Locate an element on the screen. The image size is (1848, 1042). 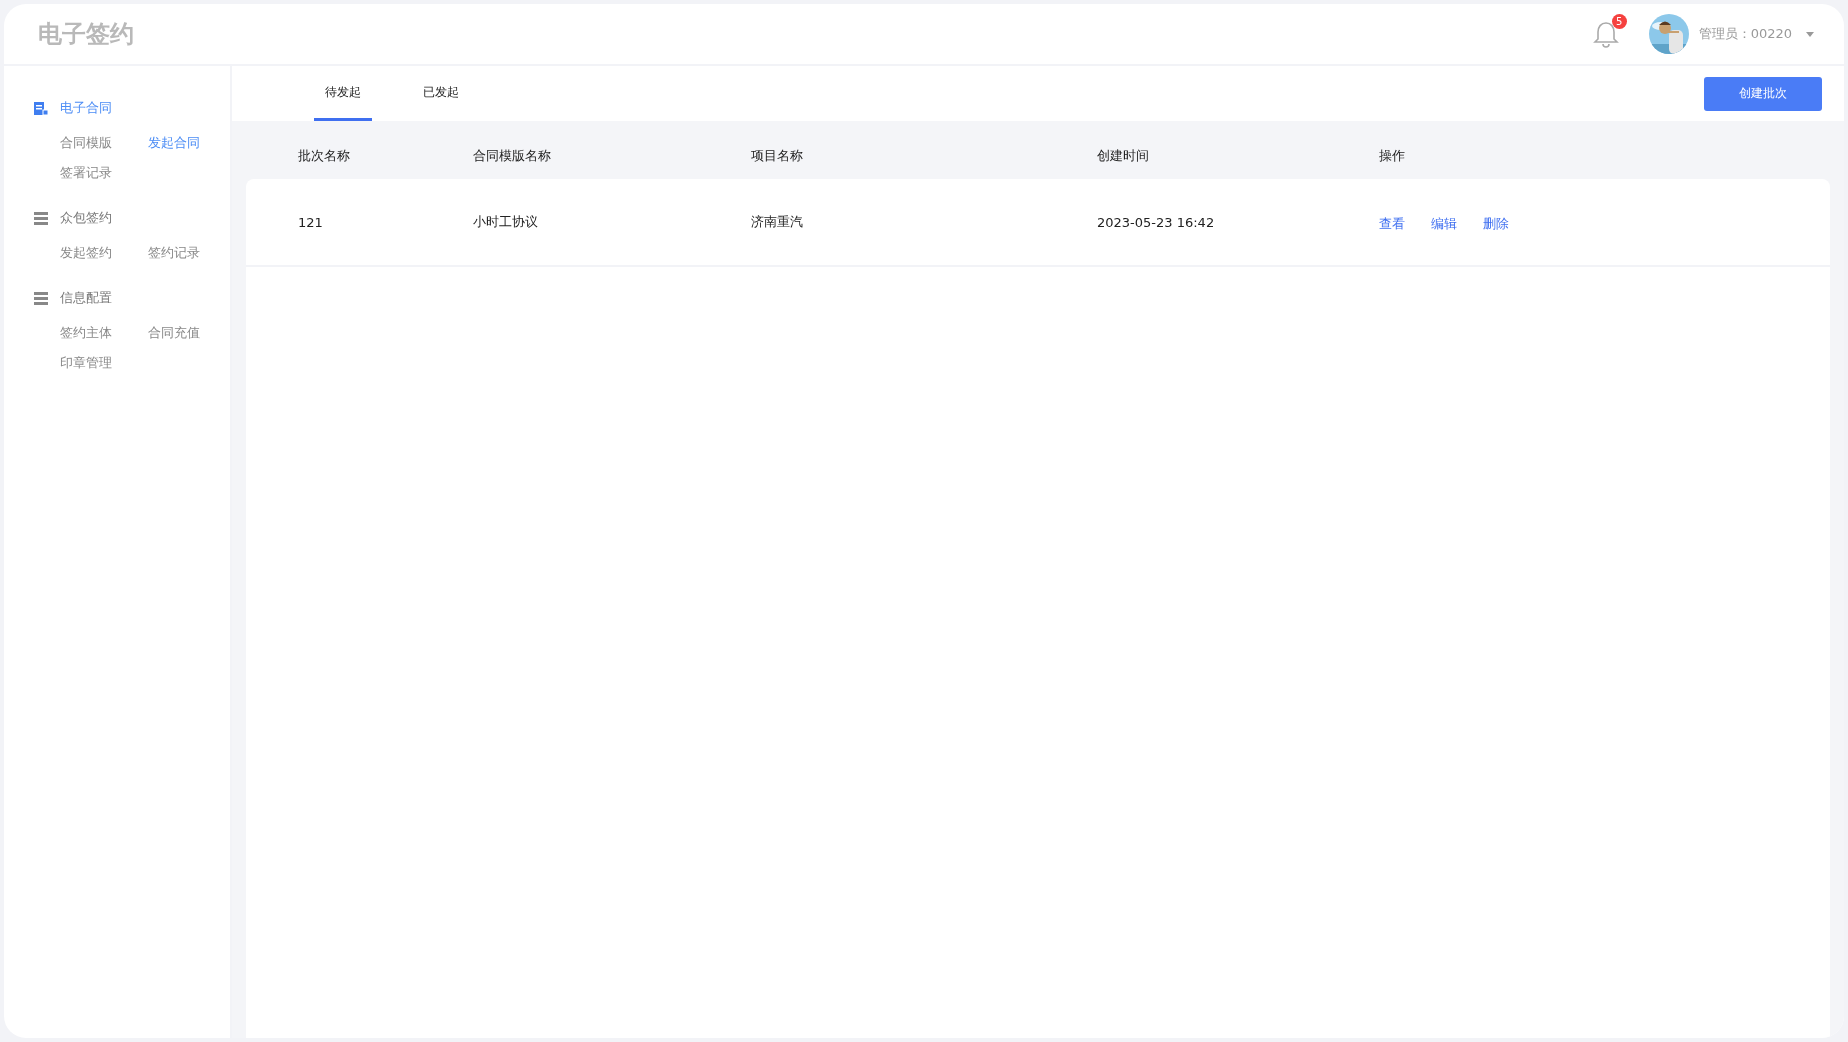
caret-icon is located at coordinates (1810, 34).